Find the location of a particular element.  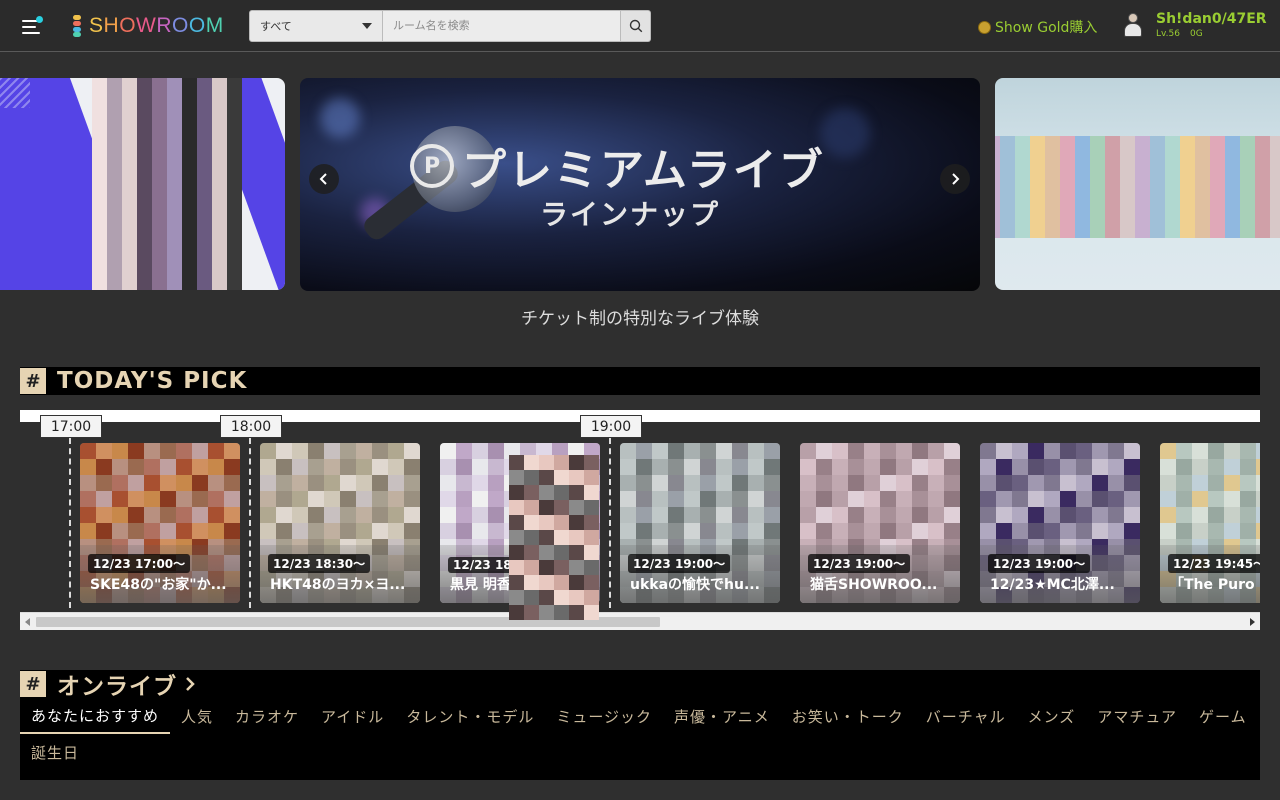

program-time: 12/23 17:00～ is located at coordinates (139, 563).